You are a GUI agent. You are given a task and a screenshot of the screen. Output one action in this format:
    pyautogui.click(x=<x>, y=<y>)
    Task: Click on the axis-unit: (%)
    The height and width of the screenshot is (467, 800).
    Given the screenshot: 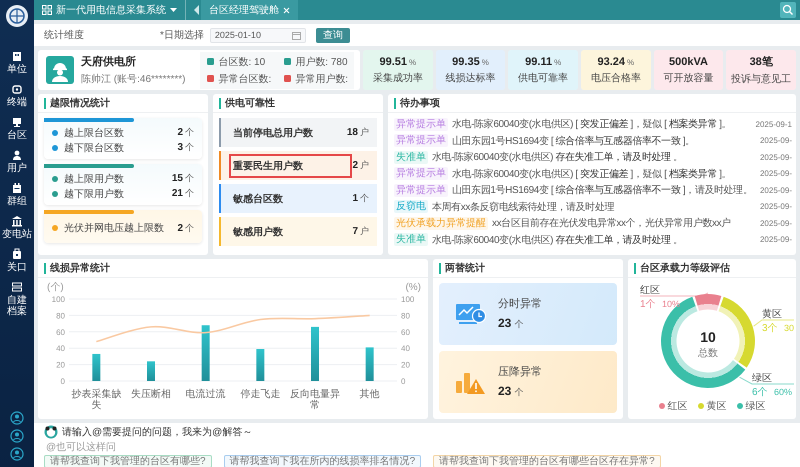 What is the action you would take?
    pyautogui.click(x=413, y=287)
    